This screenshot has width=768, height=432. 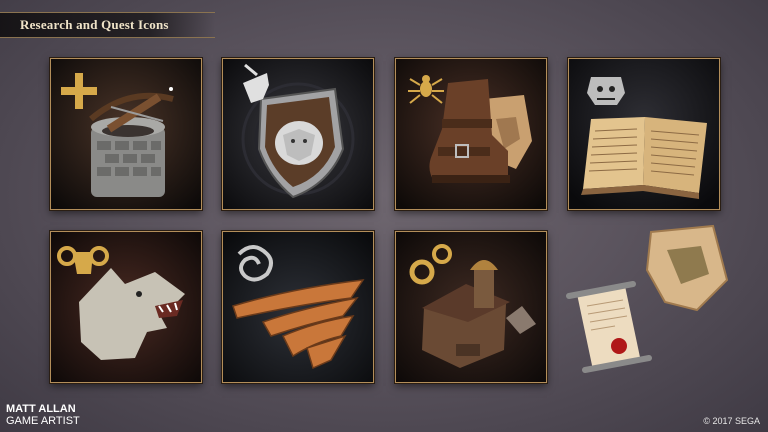 What do you see at coordinates (426, 89) in the screenshot?
I see `spider-icon` at bounding box center [426, 89].